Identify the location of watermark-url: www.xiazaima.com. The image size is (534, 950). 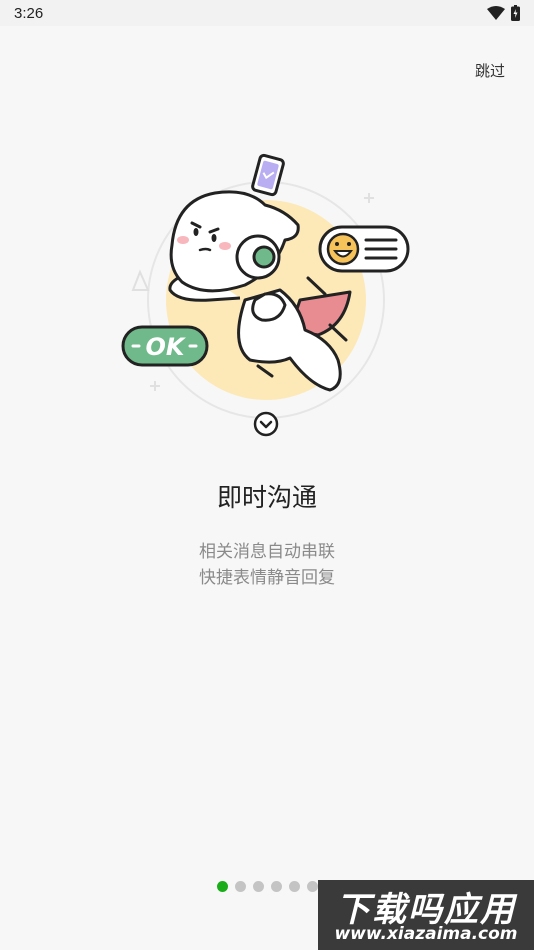
(426, 934).